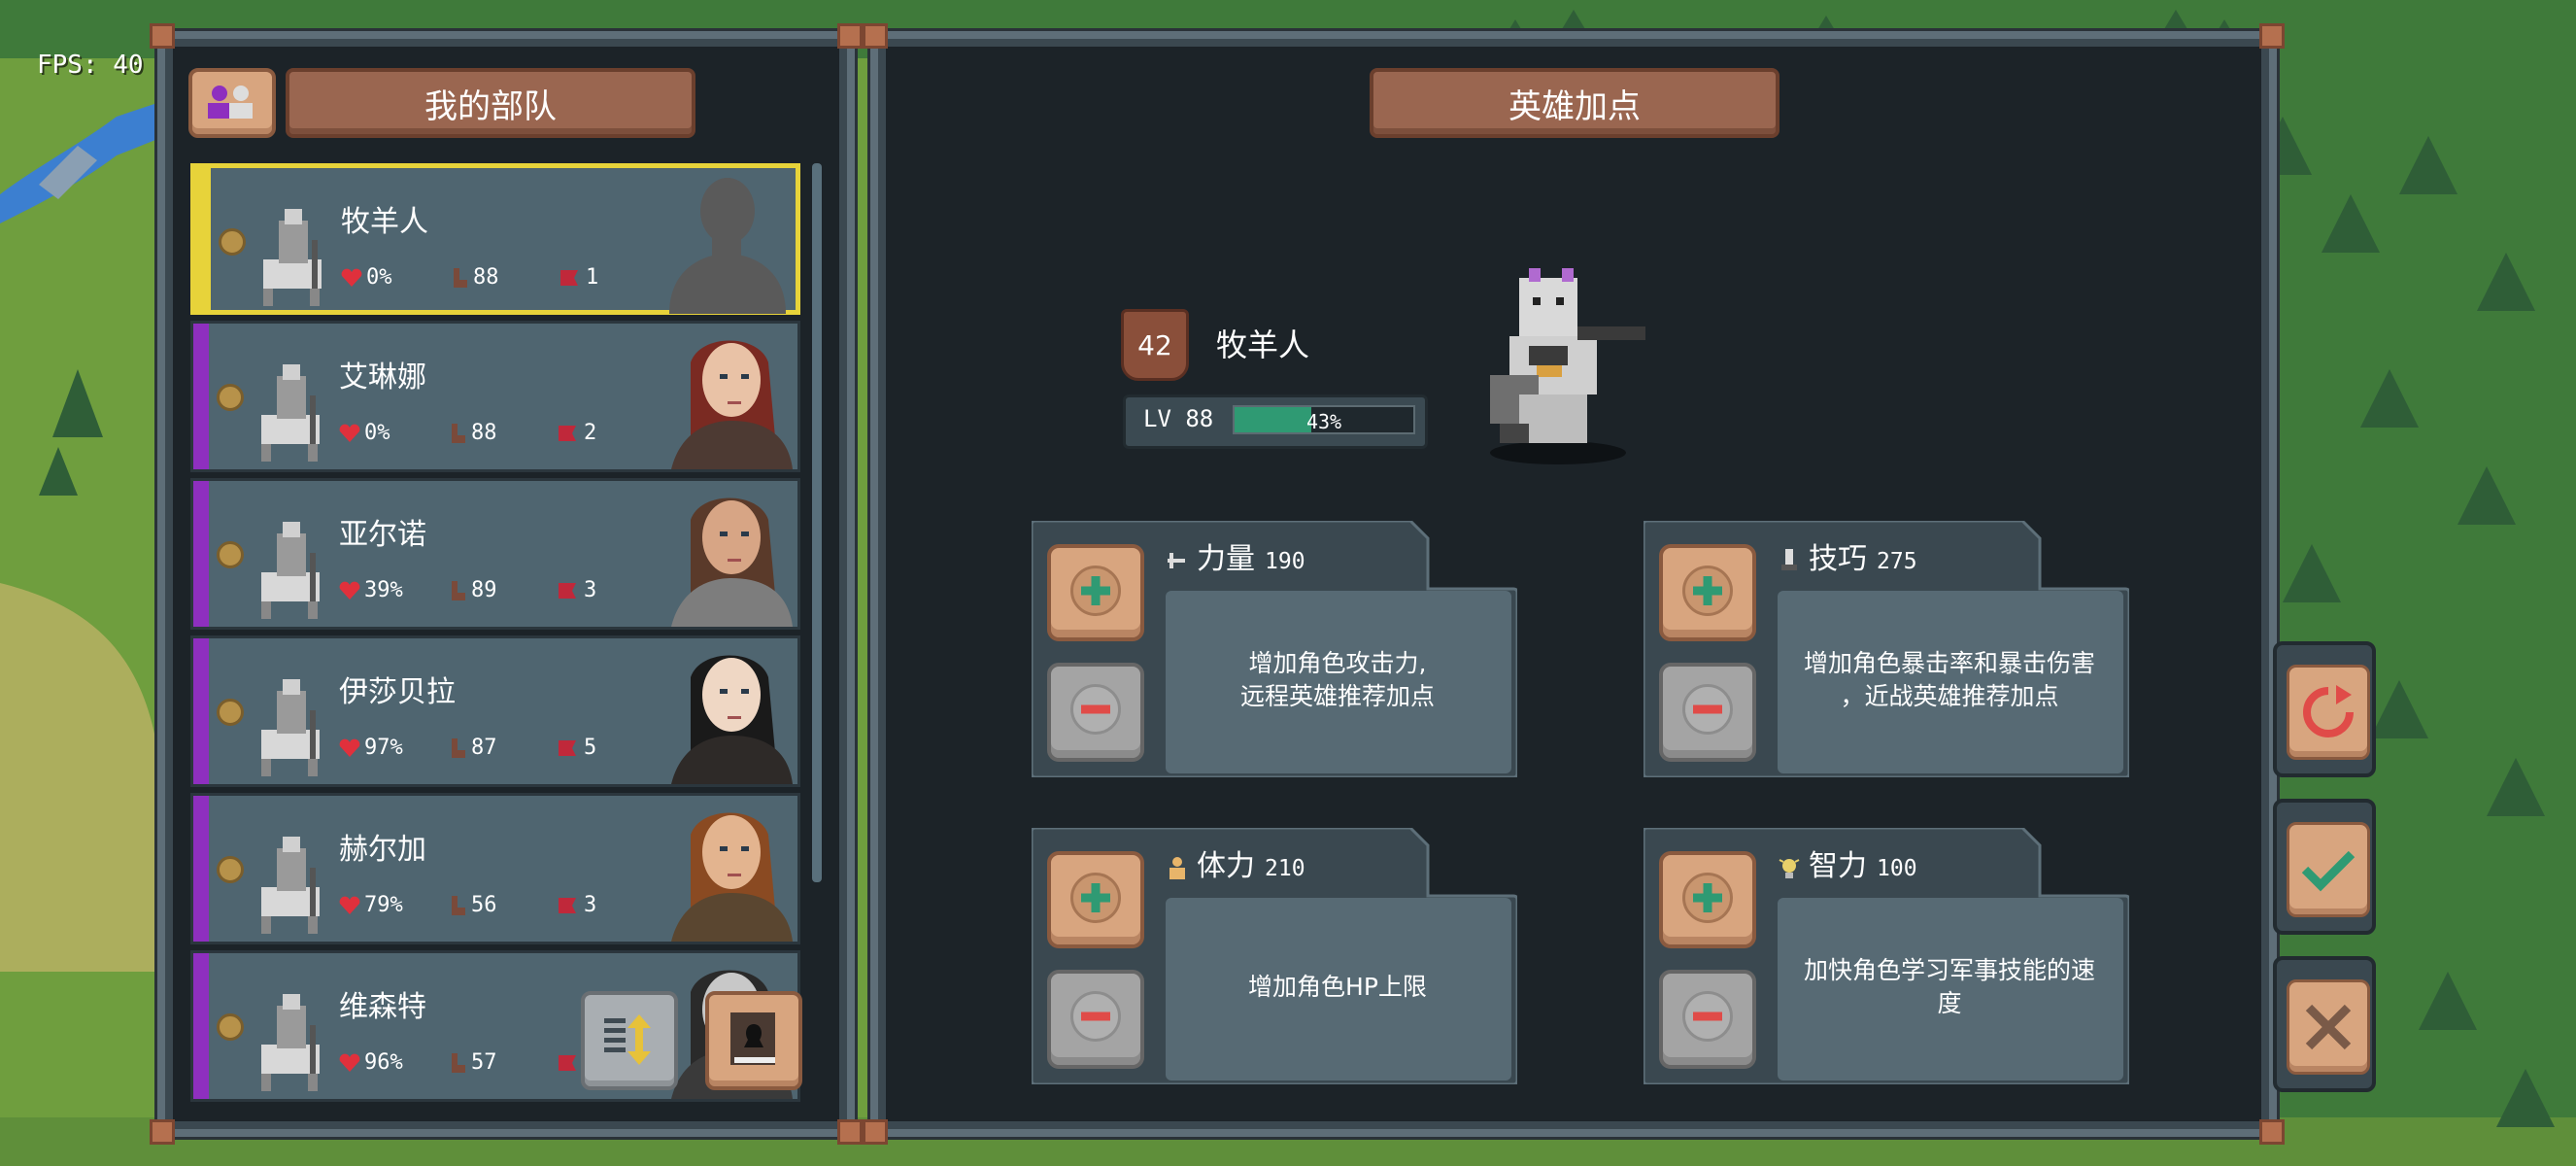 This screenshot has width=2576, height=1166. Describe the element at coordinates (1567, 366) in the screenshot. I see `hero-sprite` at that location.